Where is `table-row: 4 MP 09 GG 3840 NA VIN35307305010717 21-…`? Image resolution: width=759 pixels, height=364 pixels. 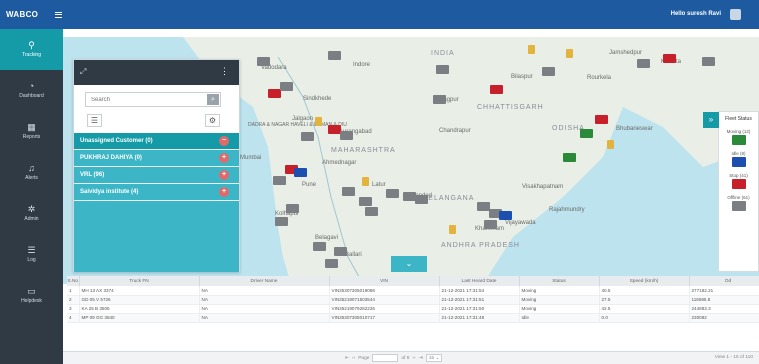
table-row: 4 MP 09 GG 3840 NA VIN35307305010717 21-… is located at coordinates (413, 318).